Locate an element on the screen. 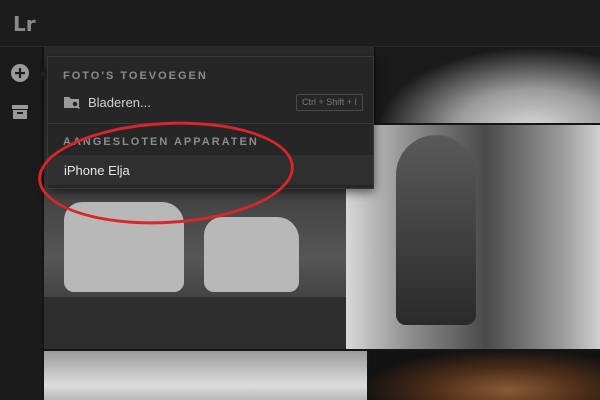 The width and height of the screenshot is (600, 400). folder-search-icon is located at coordinates (72, 103).